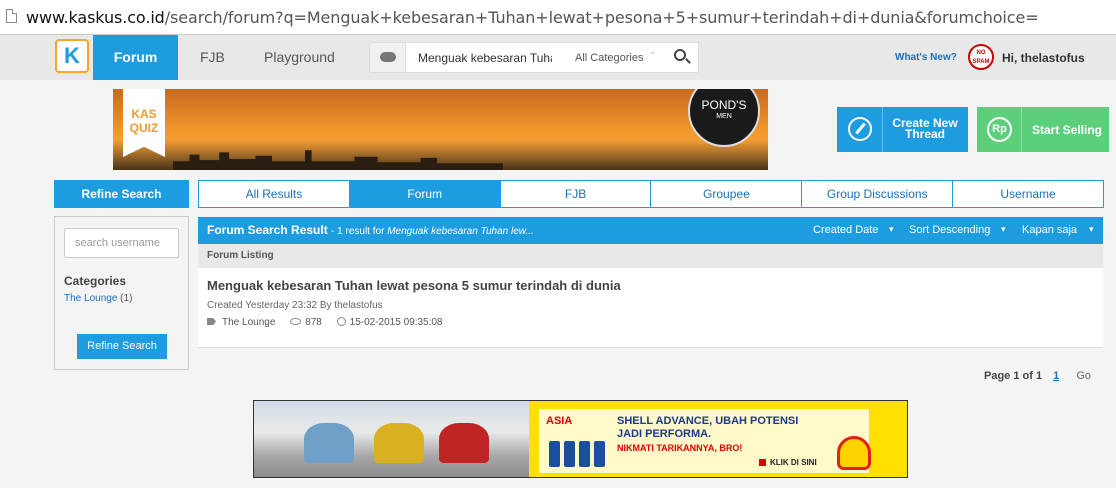 Image resolution: width=1116 pixels, height=488 pixels. What do you see at coordinates (485, 58) in the screenshot?
I see `search-input: Menguak kebesaran Tuhan` at bounding box center [485, 58].